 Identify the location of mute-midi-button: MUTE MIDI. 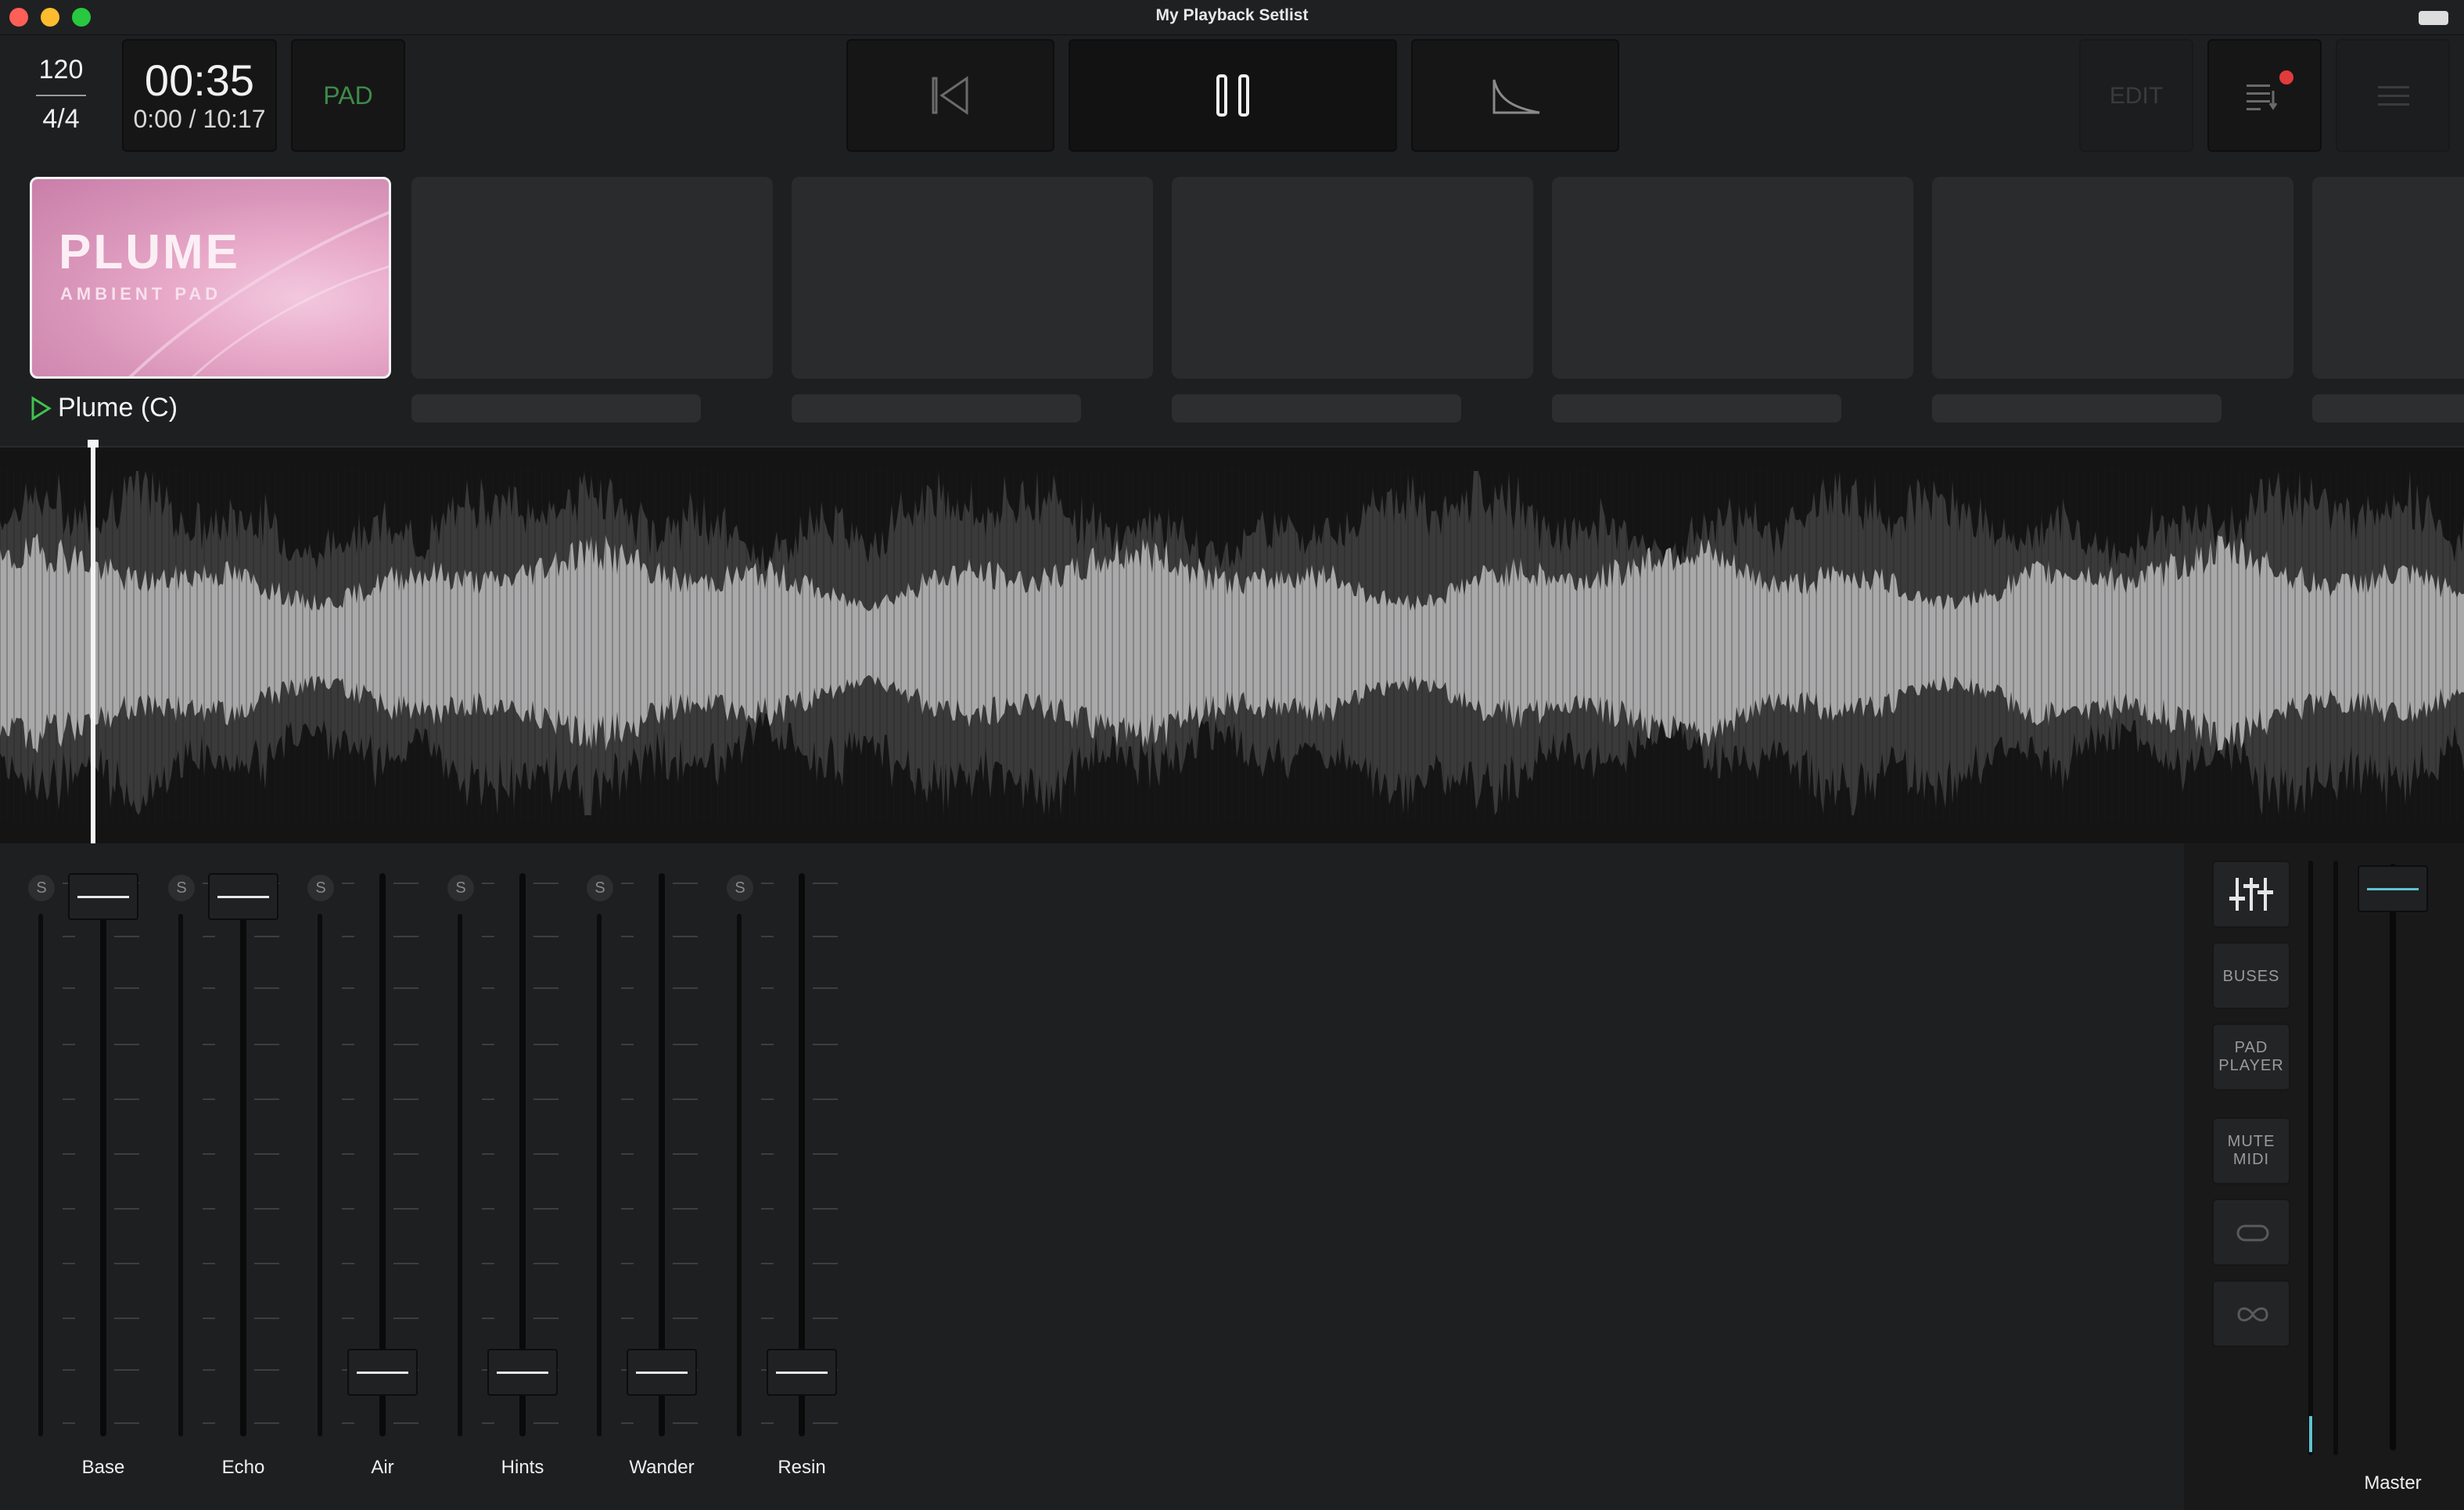
(2251, 1151).